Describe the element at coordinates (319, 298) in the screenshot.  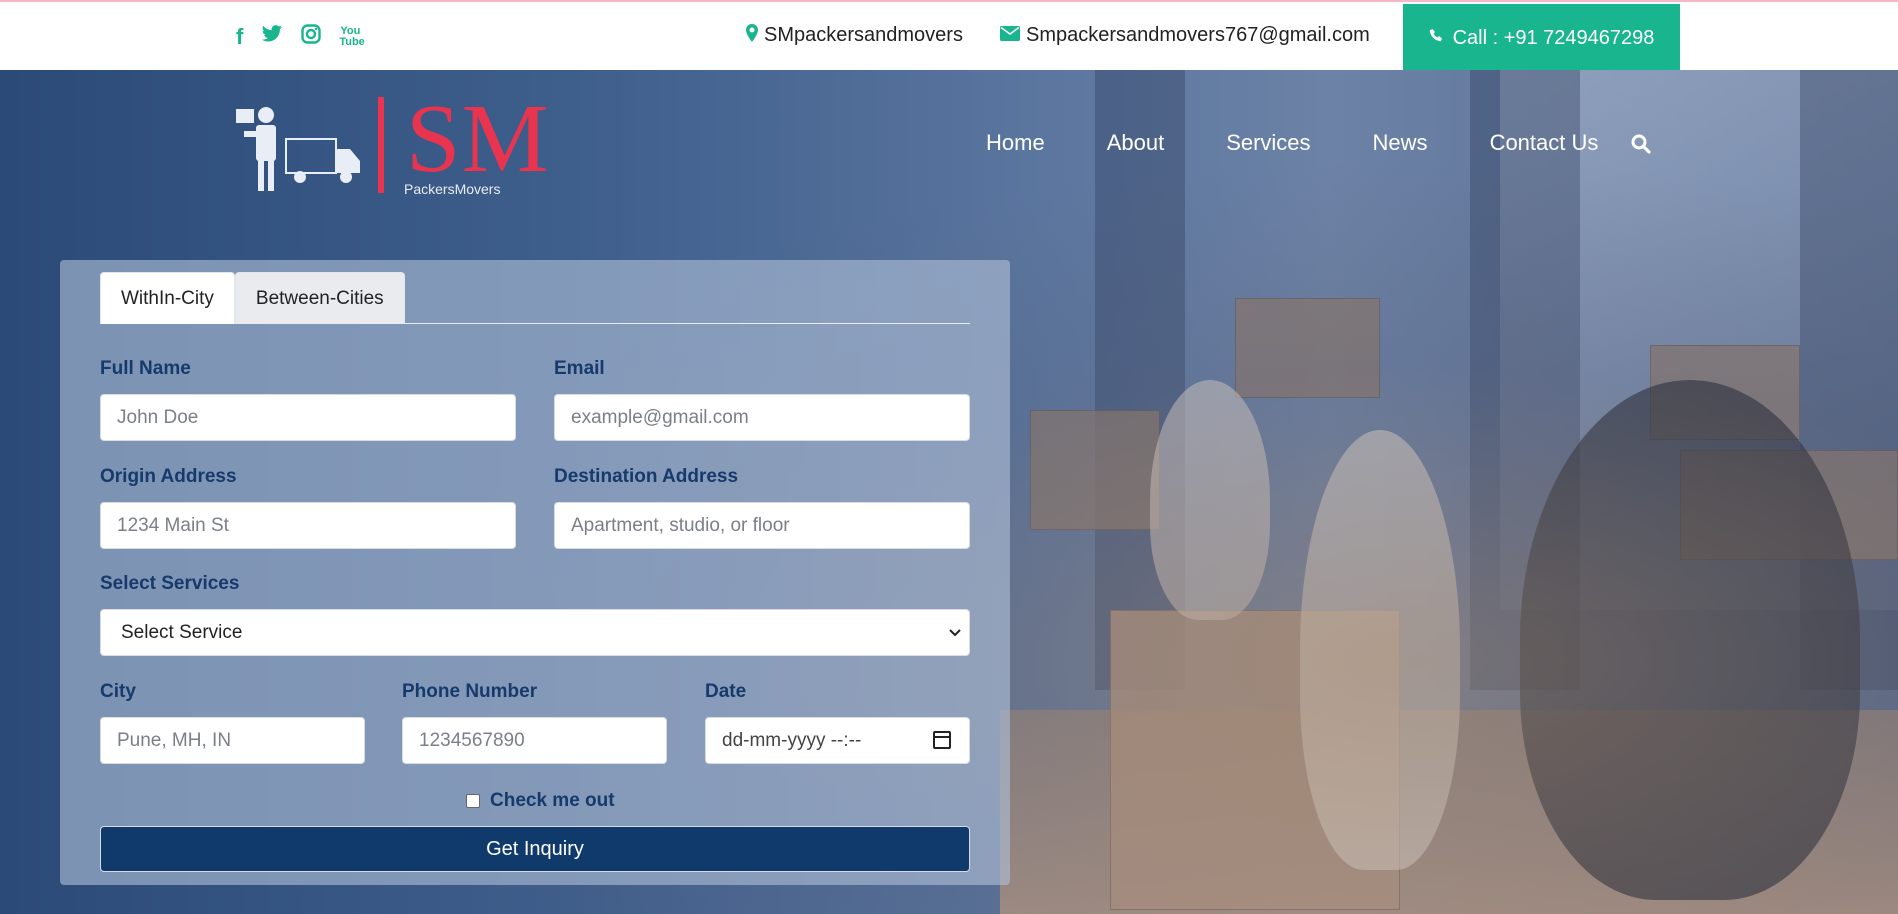
I see `tab-between-cities: Between-Cities` at that location.